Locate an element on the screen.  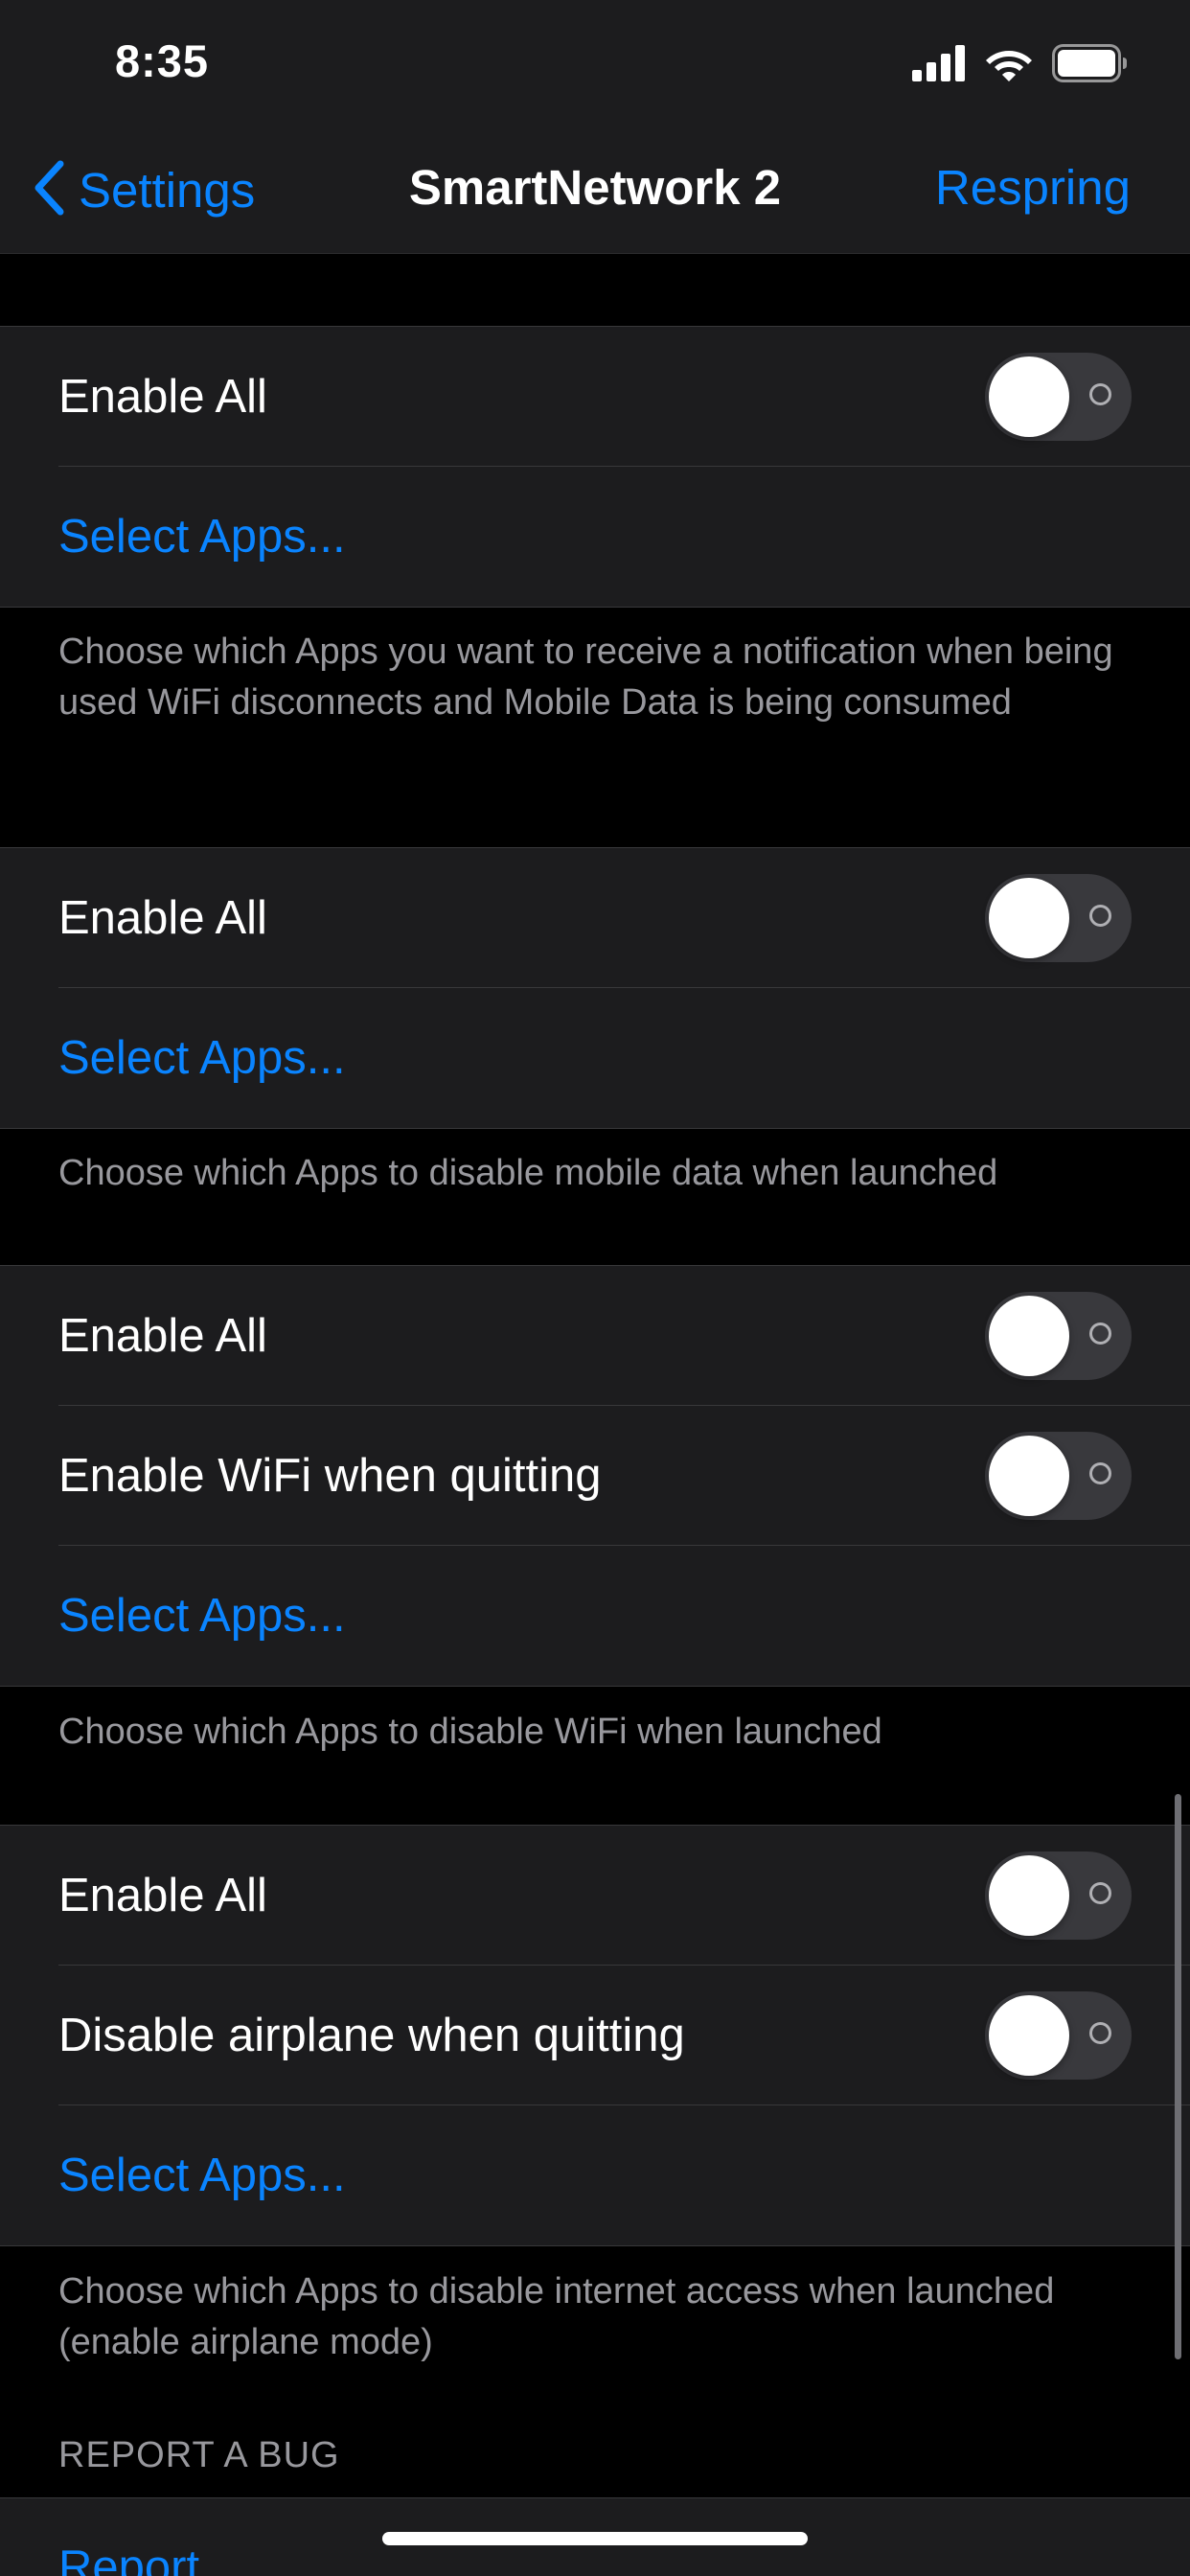
scroll-indicator is located at coordinates (1178, 2076).